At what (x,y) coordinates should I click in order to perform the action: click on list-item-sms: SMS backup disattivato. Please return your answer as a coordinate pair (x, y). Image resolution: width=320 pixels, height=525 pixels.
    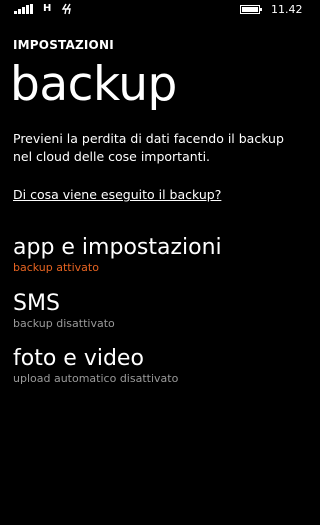
    Looking at the image, I should click on (158, 311).